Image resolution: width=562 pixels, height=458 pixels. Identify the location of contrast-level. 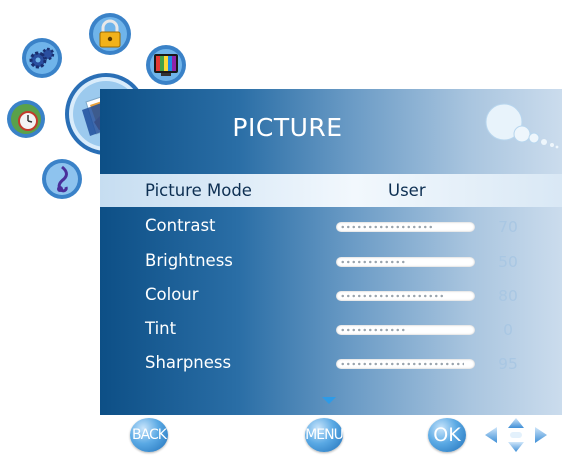
(386, 227).